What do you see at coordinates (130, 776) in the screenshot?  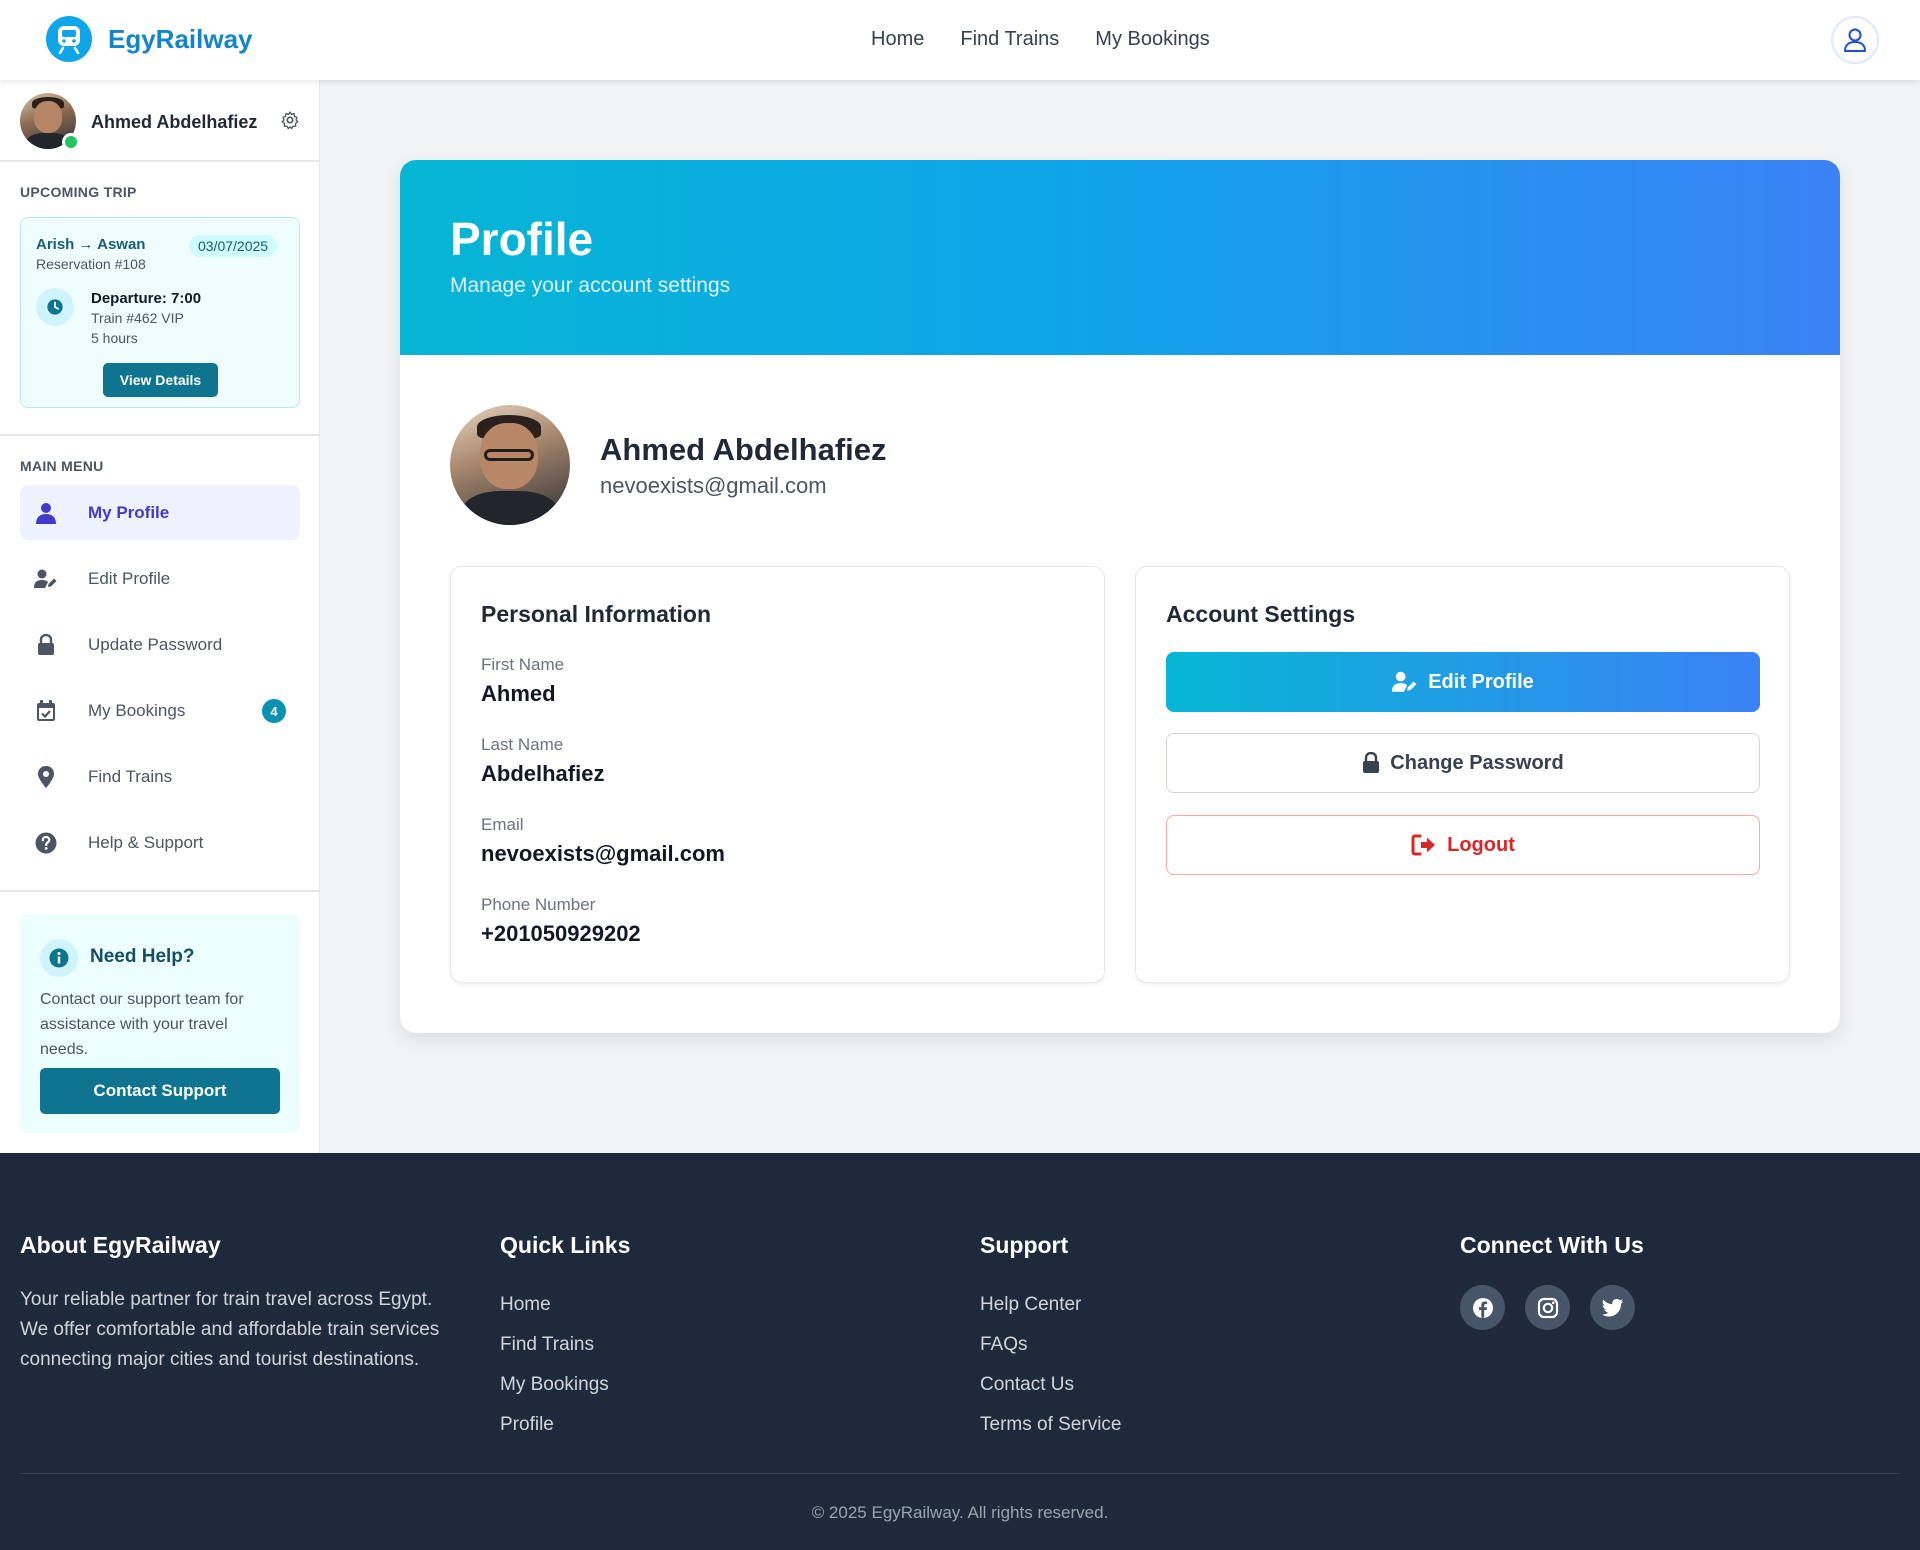 I see `sidebar-item-label: Find Trains` at bounding box center [130, 776].